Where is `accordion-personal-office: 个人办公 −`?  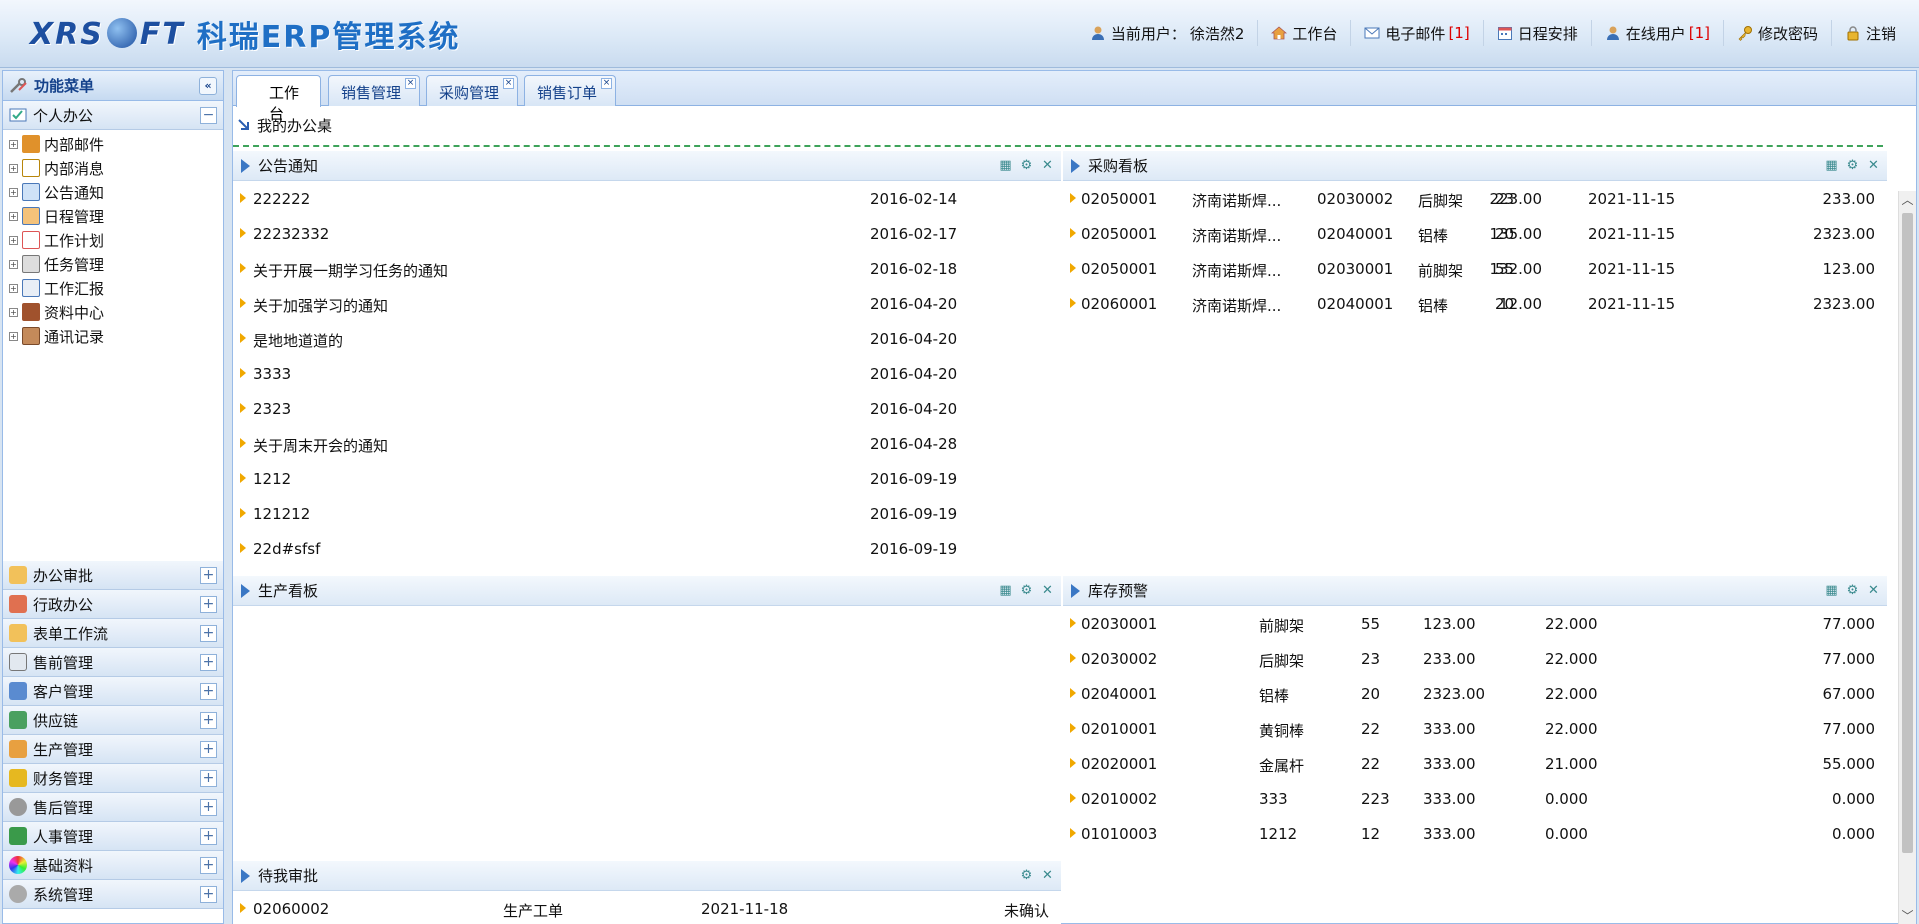
accordion-personal-office: 个人办公 − is located at coordinates (113, 115).